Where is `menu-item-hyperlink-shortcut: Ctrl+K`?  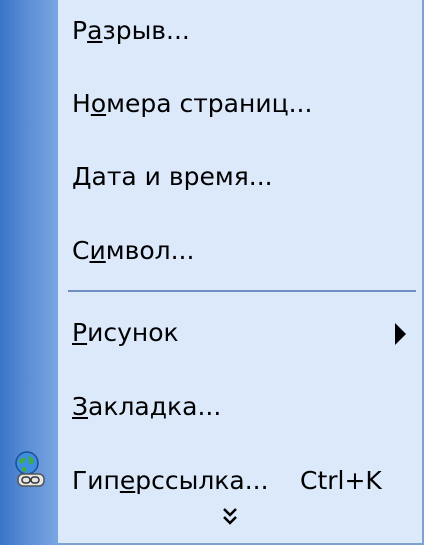
menu-item-hyperlink-shortcut: Ctrl+K is located at coordinates (341, 480).